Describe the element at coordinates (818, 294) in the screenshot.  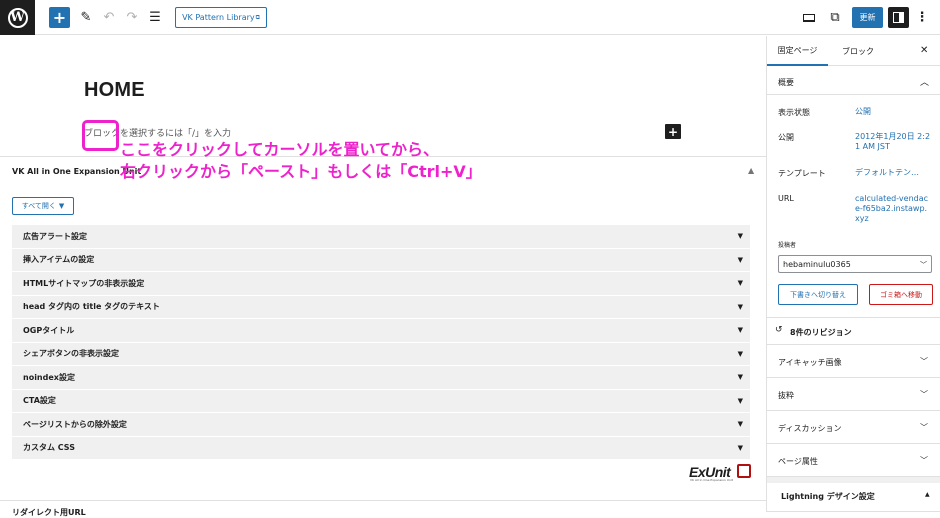
I see `switch-to-draft-button: 下書きへ切り替え` at that location.